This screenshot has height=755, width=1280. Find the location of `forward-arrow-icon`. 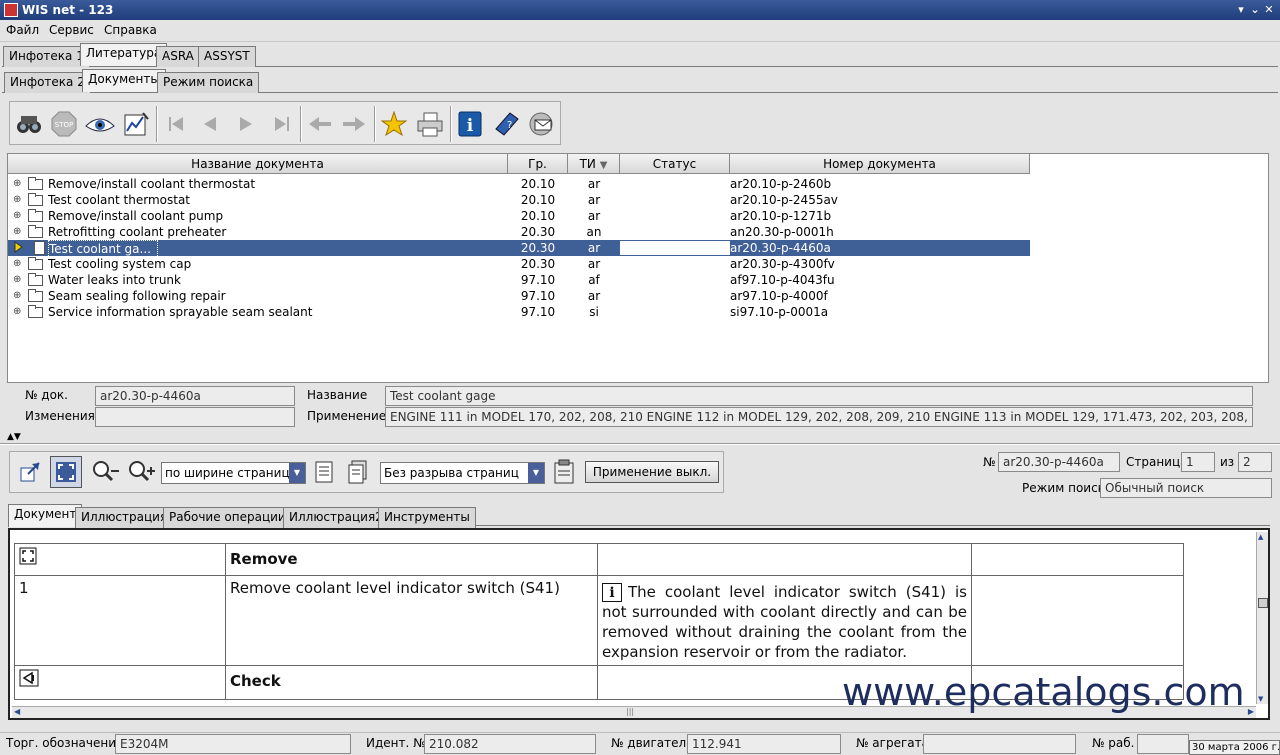

forward-arrow-icon is located at coordinates (354, 124).